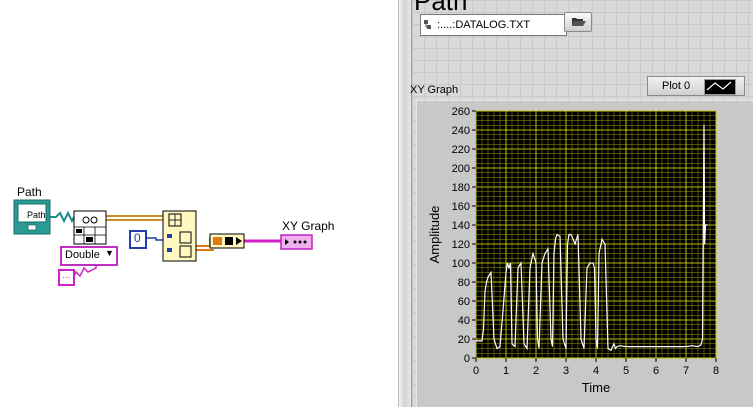 The width and height of the screenshot is (753, 412). I want to click on path-wire, so click(62, 217).